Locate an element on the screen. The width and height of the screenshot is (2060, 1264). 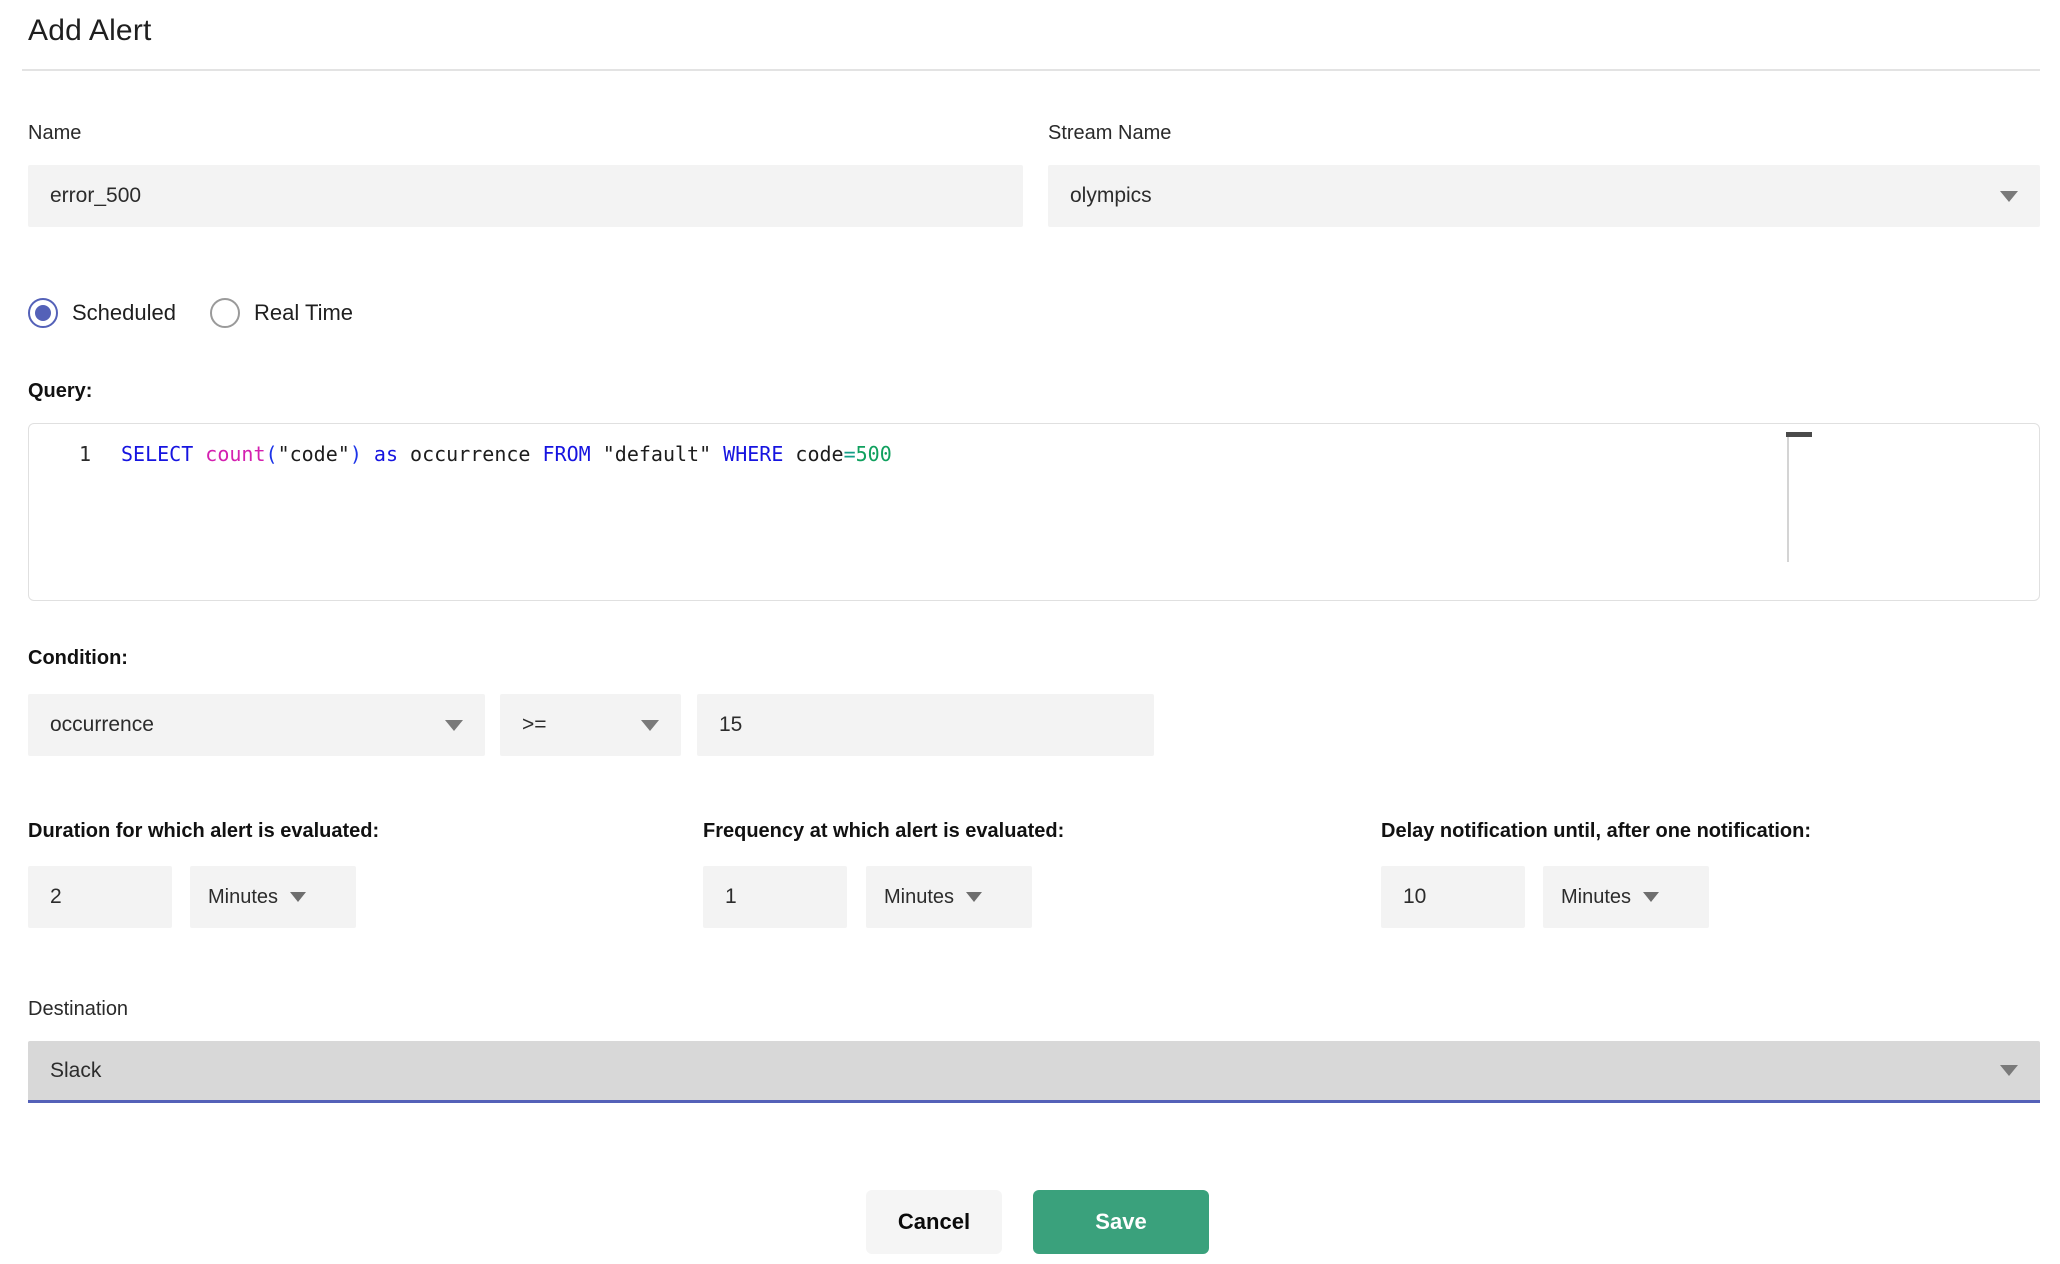
name-input: error_500 is located at coordinates (525, 196).